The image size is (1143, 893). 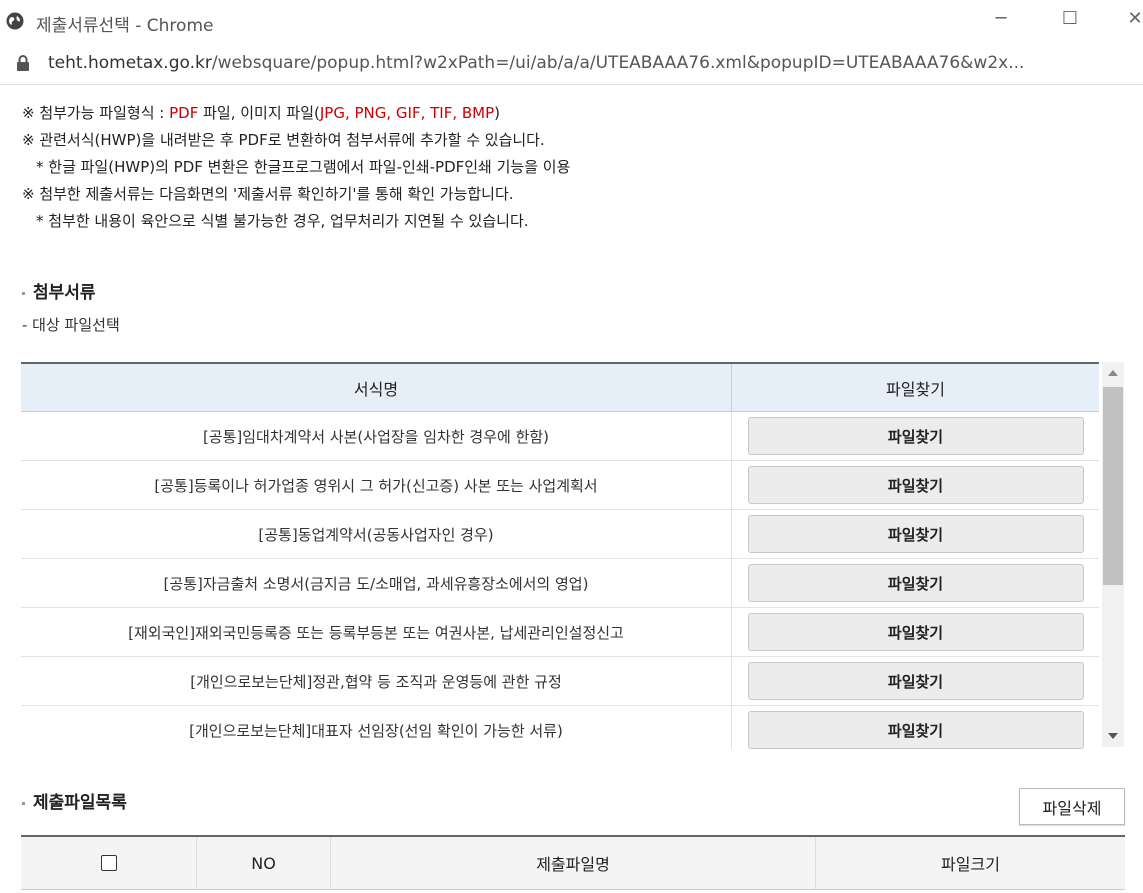 I want to click on notice-pdf: PDF, so click(x=184, y=113).